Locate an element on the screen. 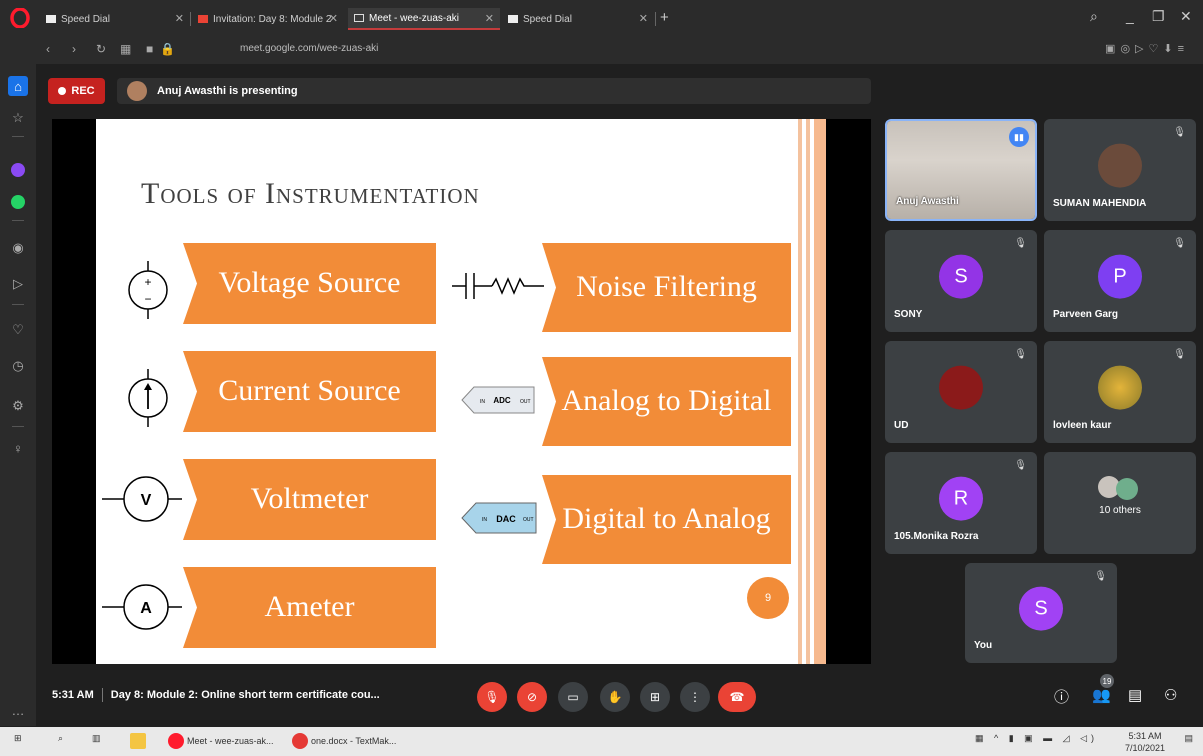 The height and width of the screenshot is (756, 1203). rc-filter-icon is located at coordinates (498, 286).